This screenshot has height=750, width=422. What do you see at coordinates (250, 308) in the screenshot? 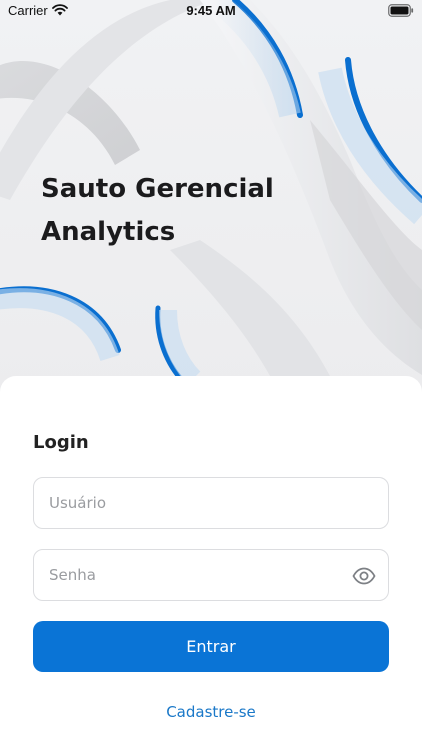
I see `grey-ribbon-lower` at bounding box center [250, 308].